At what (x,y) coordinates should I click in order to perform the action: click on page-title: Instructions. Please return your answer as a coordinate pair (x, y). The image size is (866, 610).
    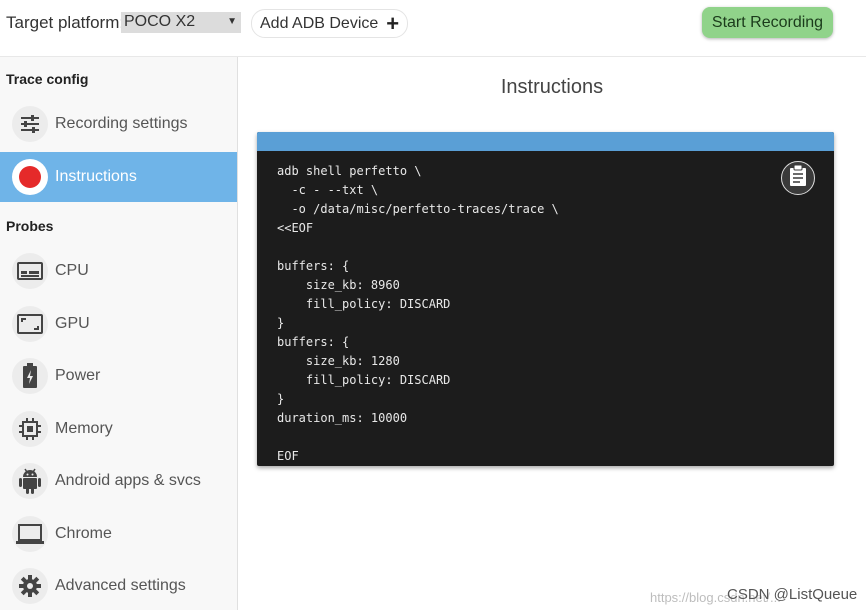
    Looking at the image, I should click on (552, 87).